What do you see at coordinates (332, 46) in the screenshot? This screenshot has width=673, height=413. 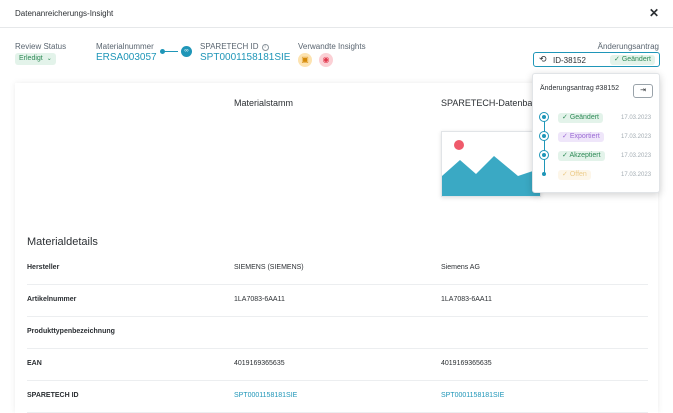 I see `related-insights-label: Verwandte Insights` at bounding box center [332, 46].